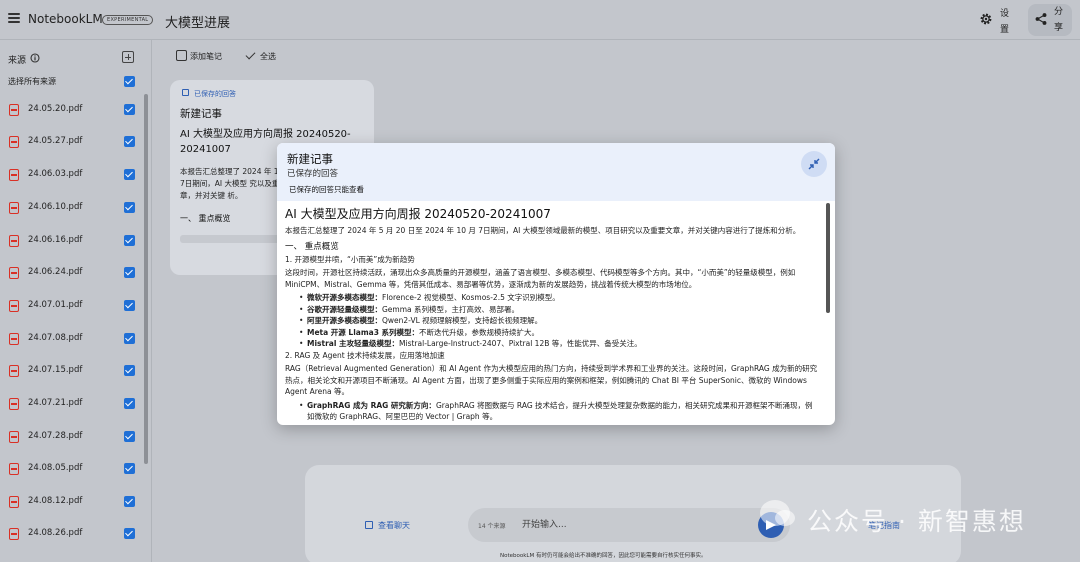  Describe the element at coordinates (55, 533) in the screenshot. I see `source-name: 24.08.26.pdf` at that location.